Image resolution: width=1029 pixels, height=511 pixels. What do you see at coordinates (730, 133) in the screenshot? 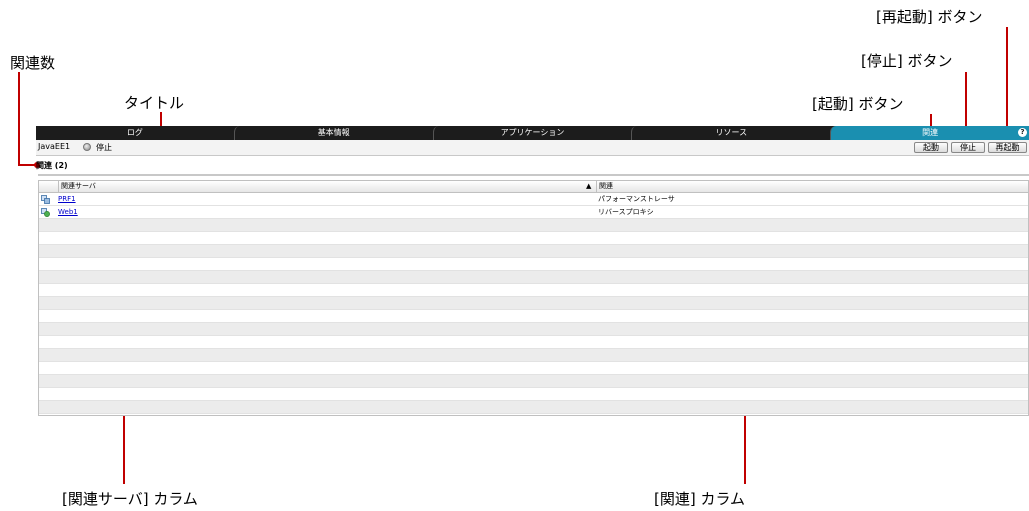
I see `tab-resource: リソース` at bounding box center [730, 133].